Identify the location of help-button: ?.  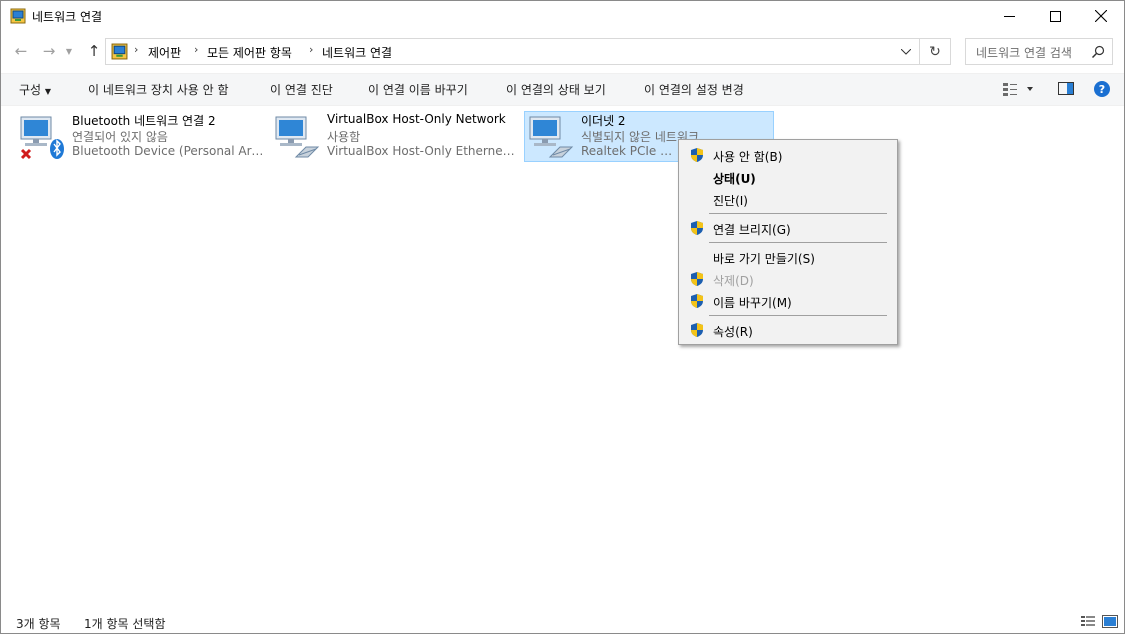
(1102, 90).